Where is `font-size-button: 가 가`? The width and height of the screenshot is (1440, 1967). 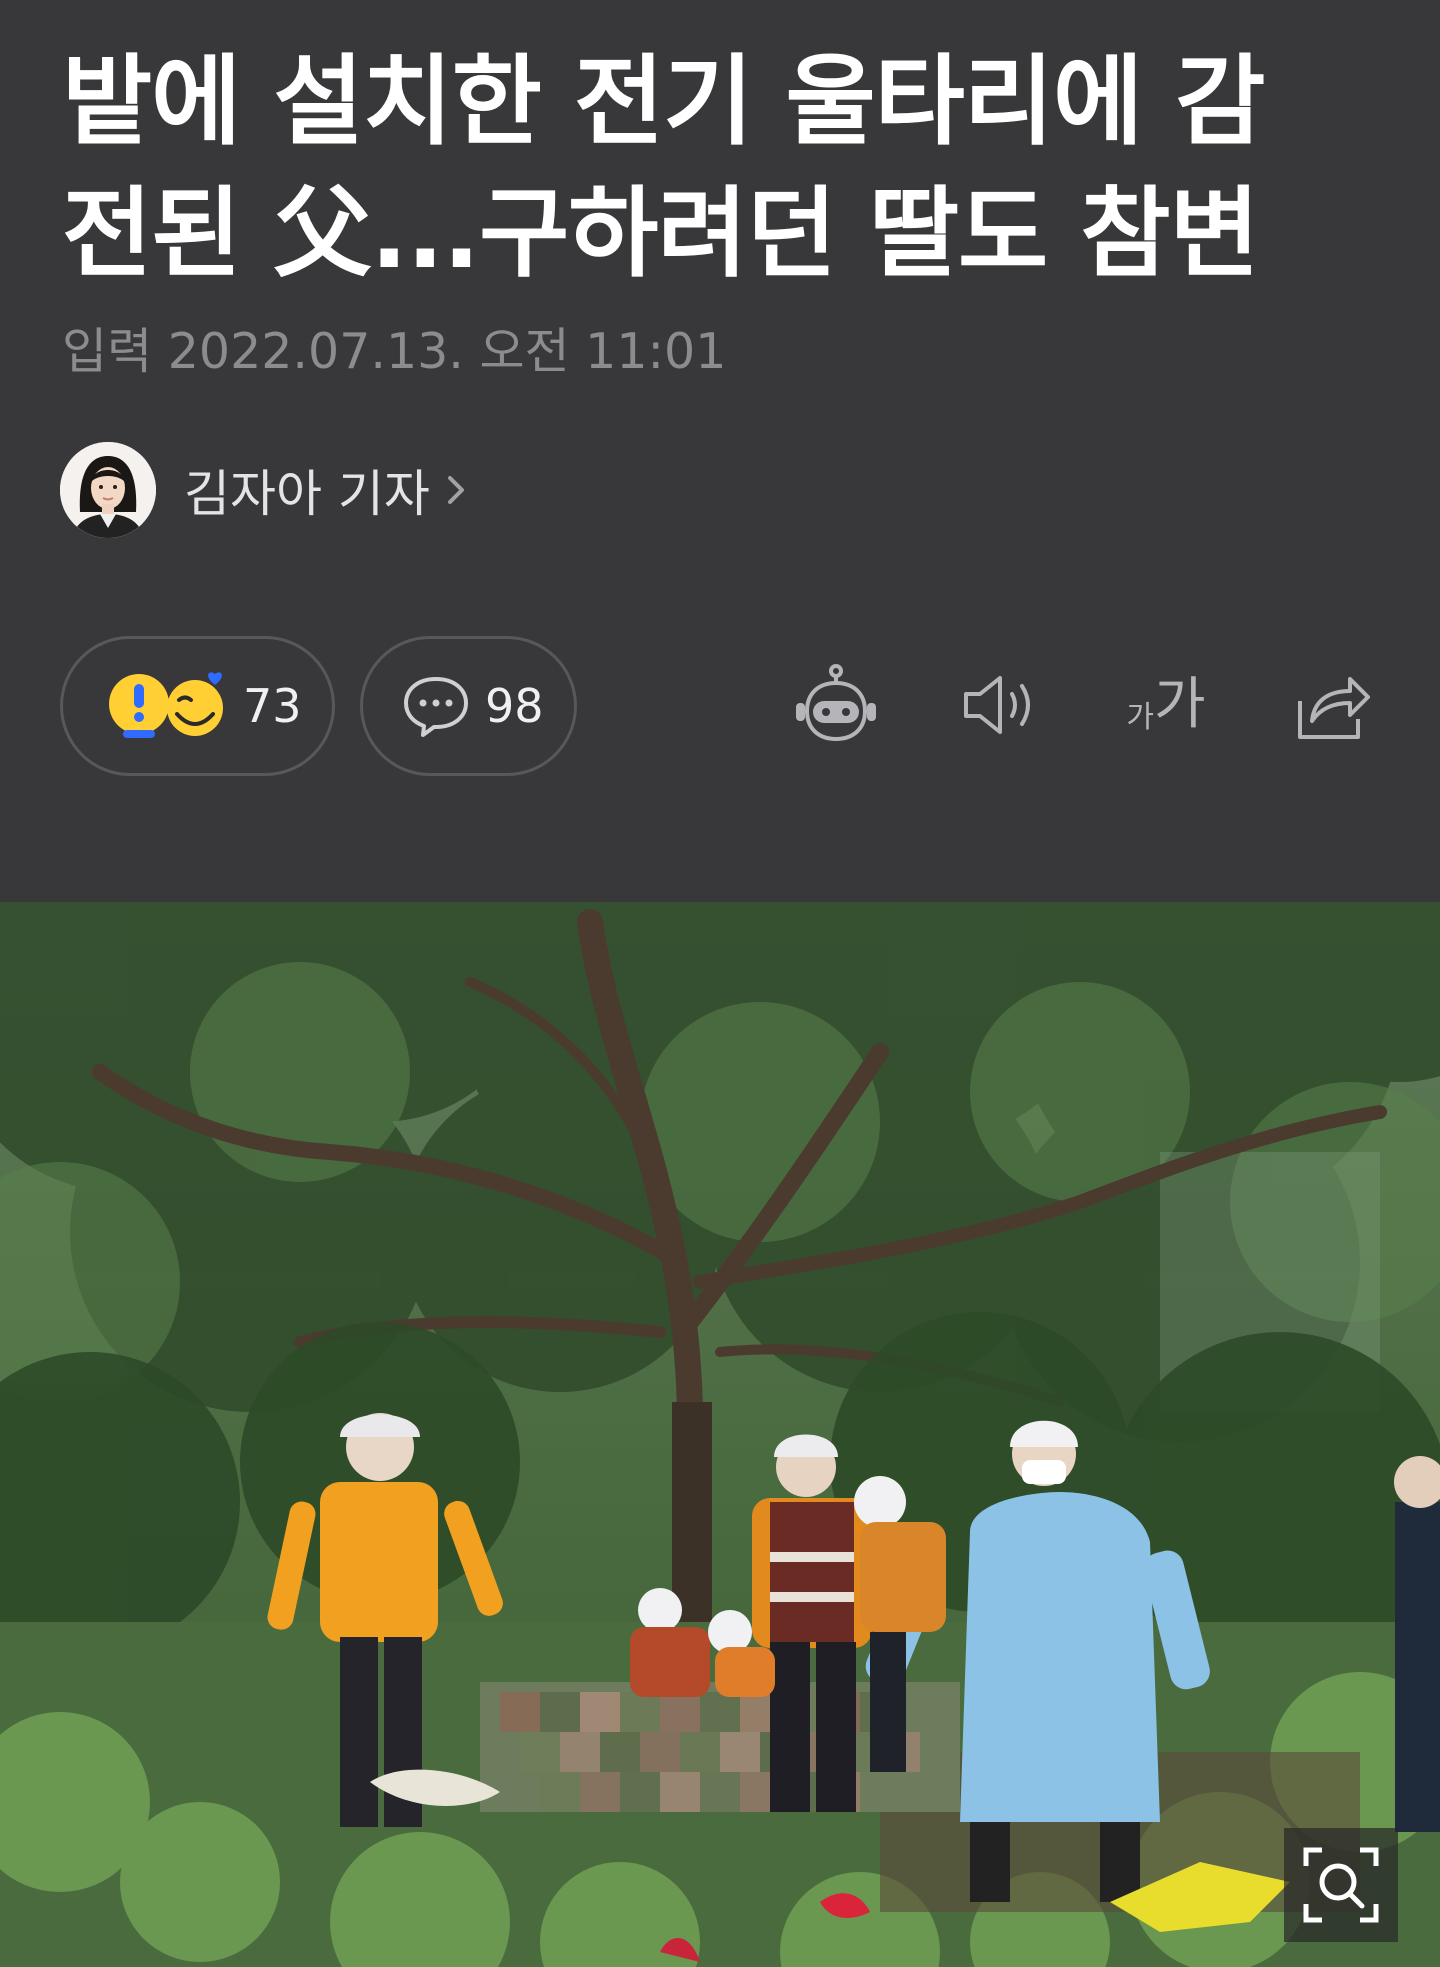
font-size-button: 가 가 is located at coordinates (1166, 705).